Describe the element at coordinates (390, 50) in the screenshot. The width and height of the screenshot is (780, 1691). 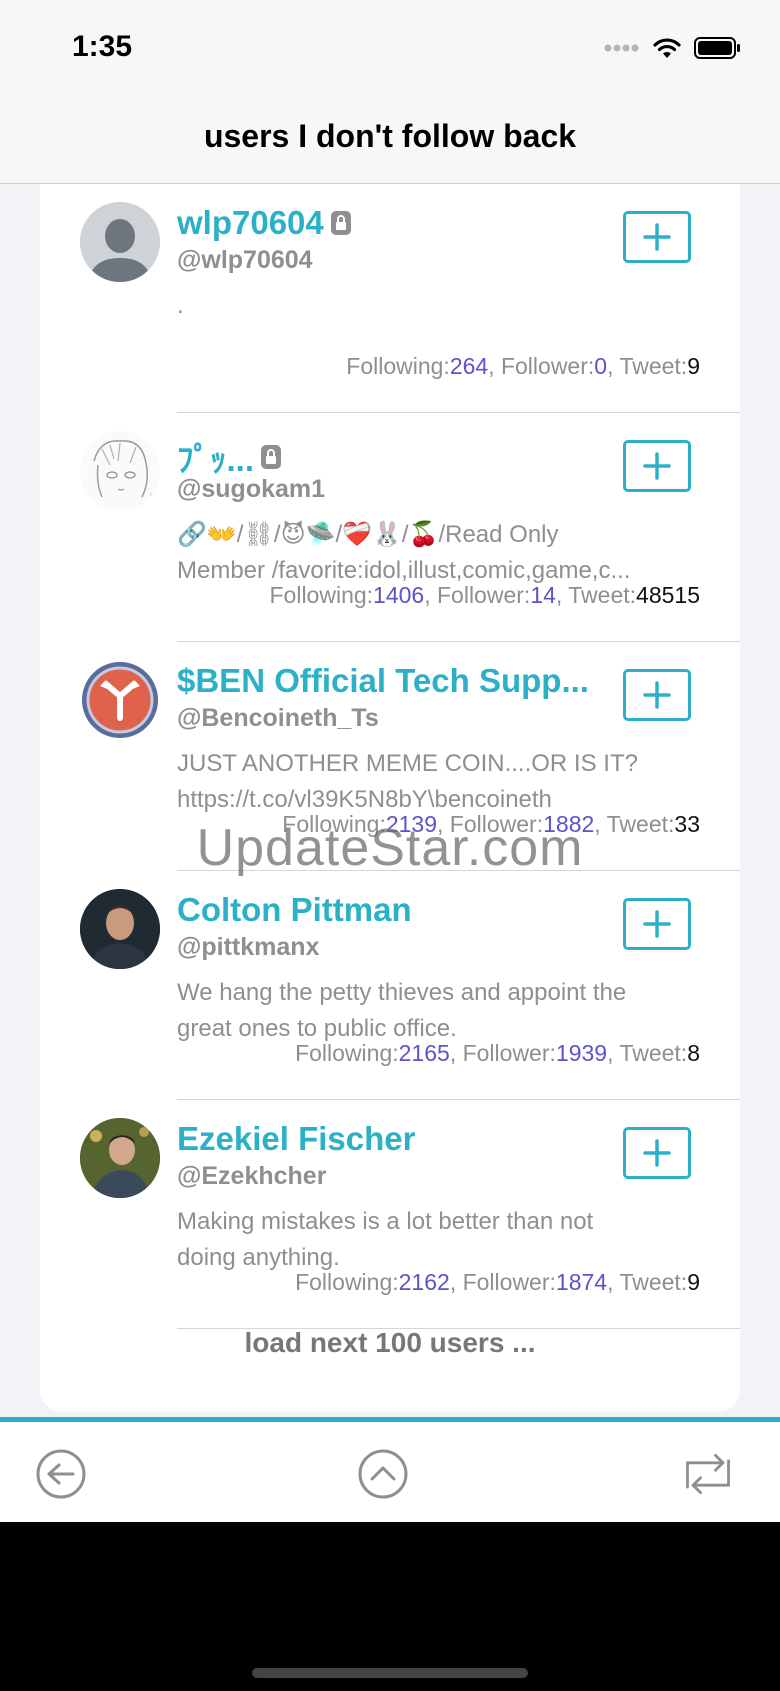
I see `status-bar: 1:35` at that location.